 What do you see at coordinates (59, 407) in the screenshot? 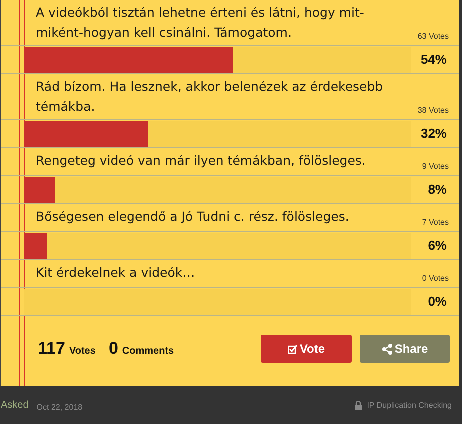
I see `date-text: Oct 22, 2018` at bounding box center [59, 407].